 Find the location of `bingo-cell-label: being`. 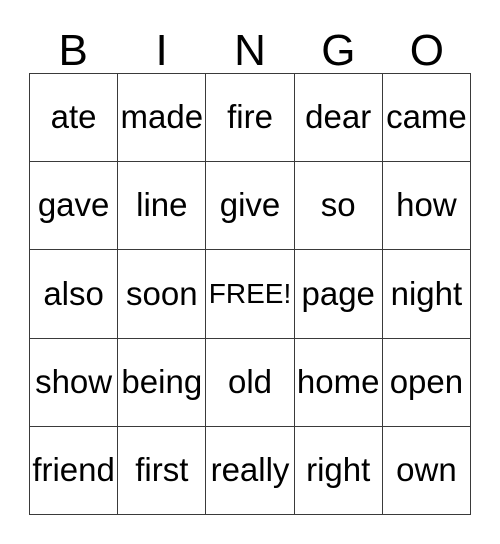

bingo-cell-label: being is located at coordinates (162, 381).